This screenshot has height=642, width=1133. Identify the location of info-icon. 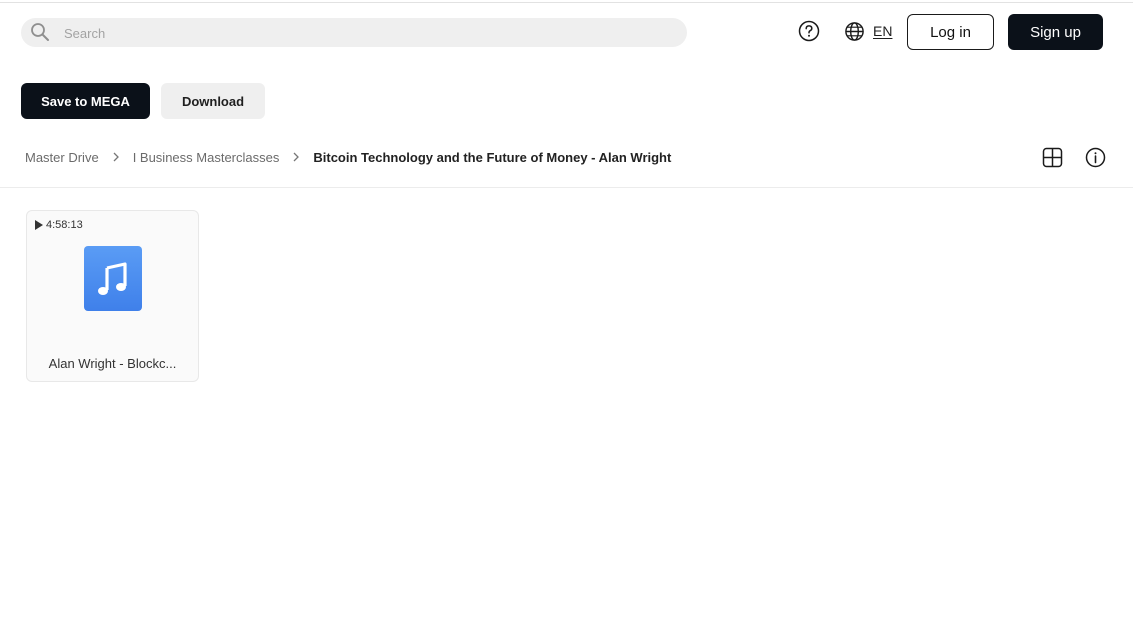
(1095, 157).